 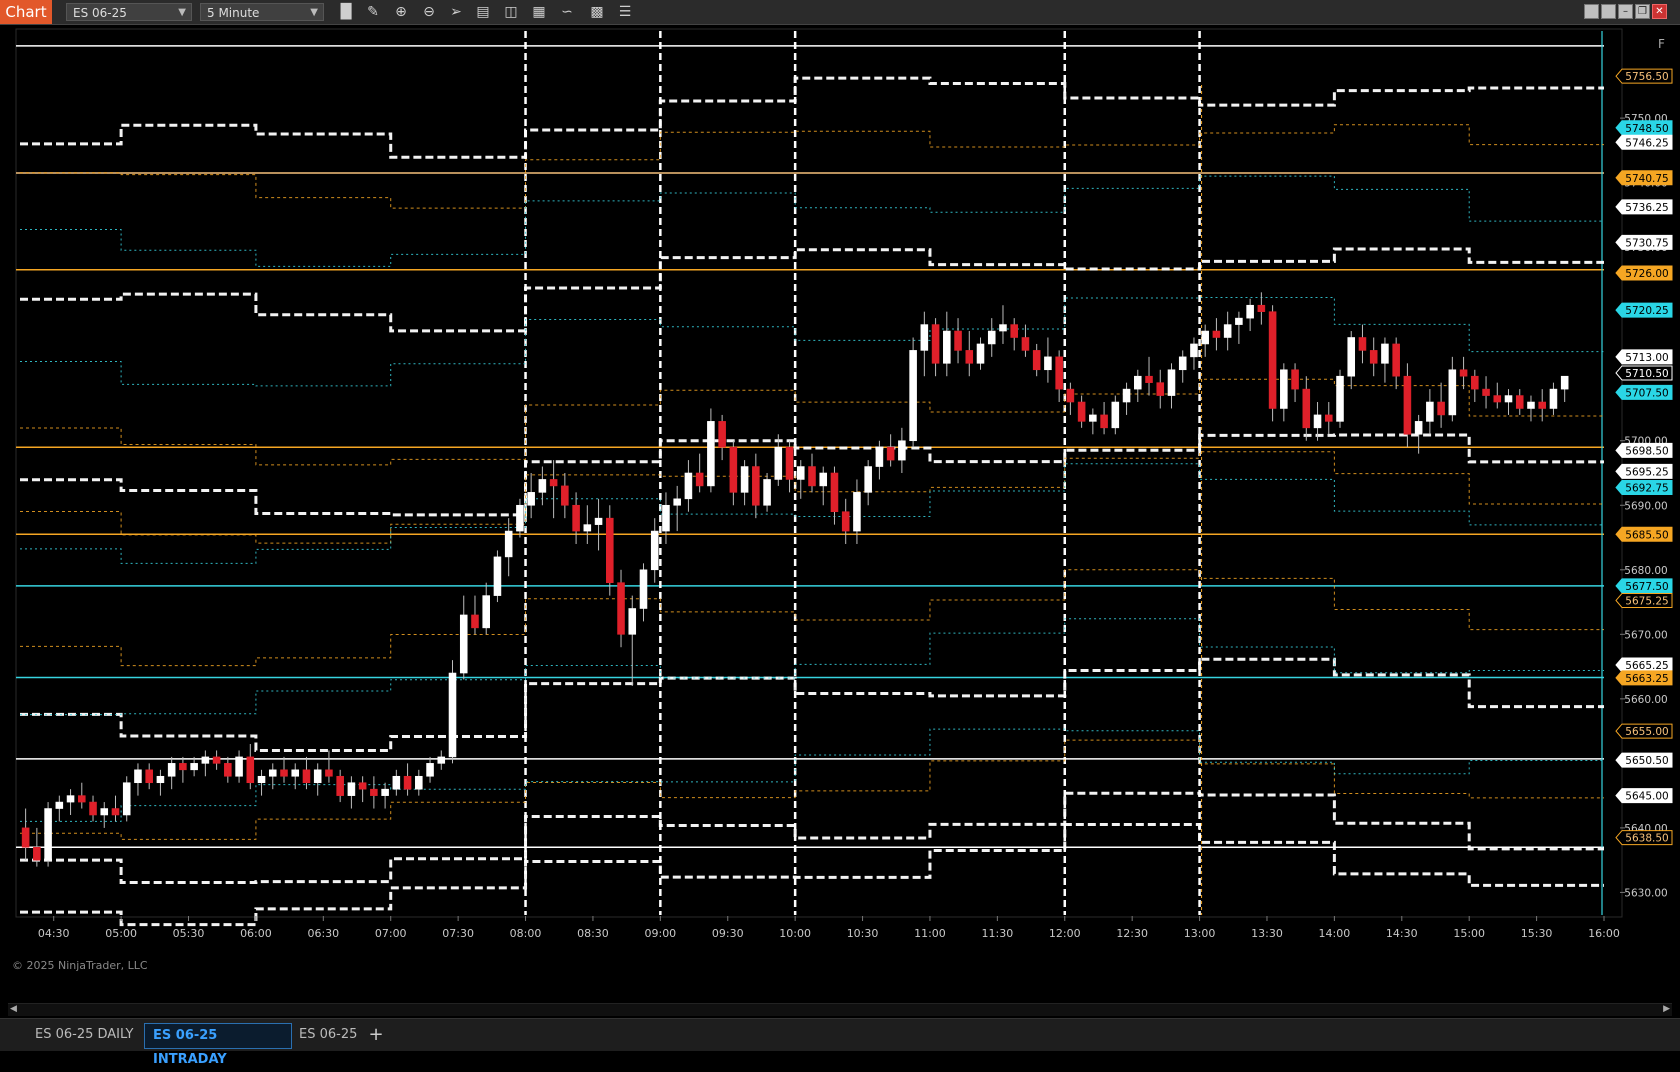 I want to click on restore-icon: ❐, so click(x=1642, y=11).